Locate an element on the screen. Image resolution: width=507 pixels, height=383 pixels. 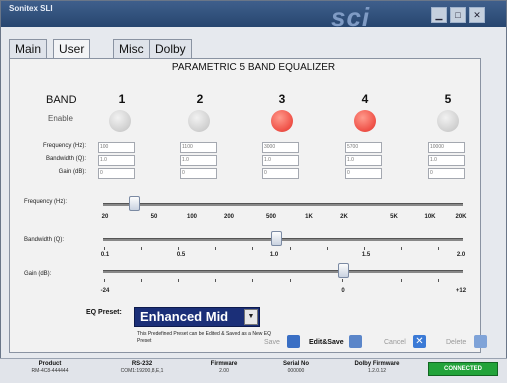
frequency-slider-thumb is located at coordinates (134, 203).